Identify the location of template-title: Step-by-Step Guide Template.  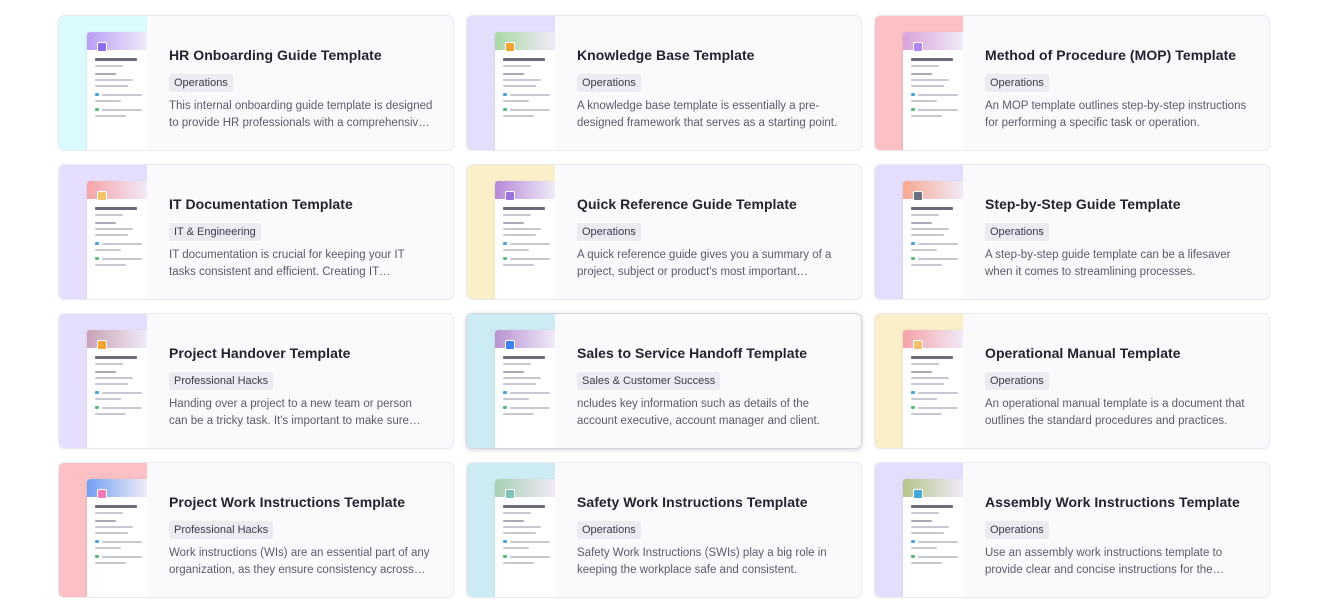
(1118, 204).